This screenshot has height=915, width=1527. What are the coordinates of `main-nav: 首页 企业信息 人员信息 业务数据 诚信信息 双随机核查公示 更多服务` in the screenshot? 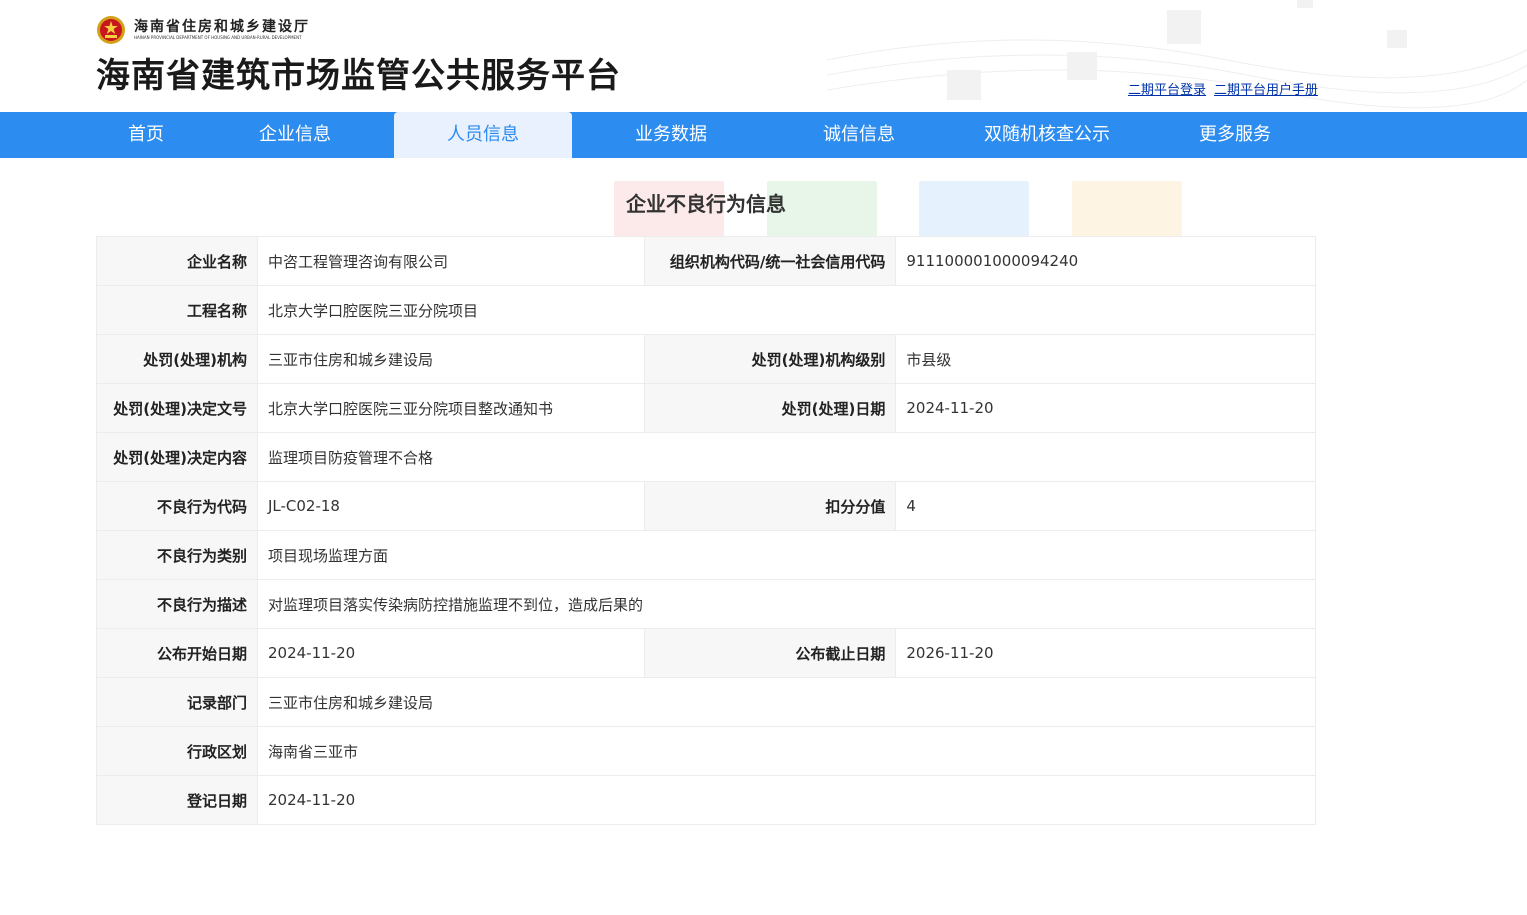 It's located at (763, 135).